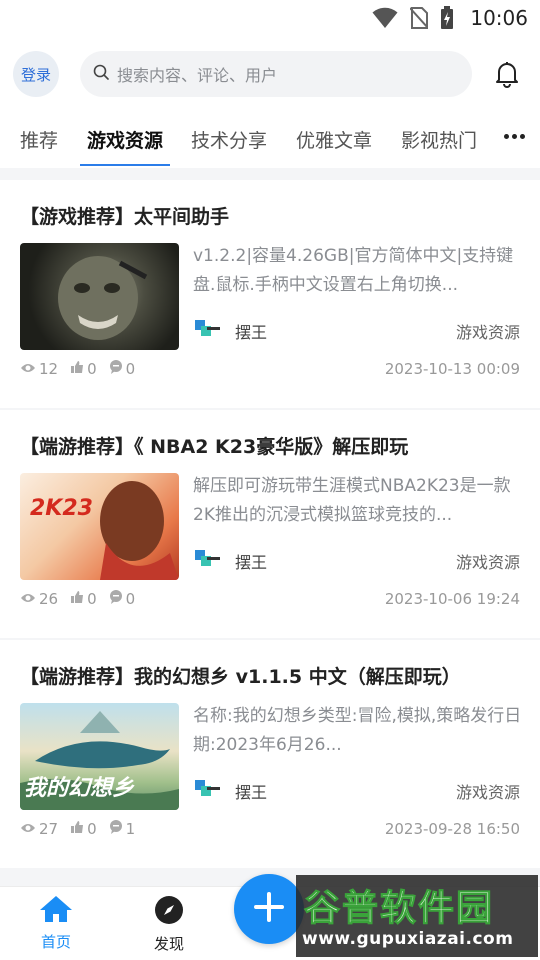 The width and height of the screenshot is (540, 960). I want to click on post-stats: 26 0 0, so click(83, 599).